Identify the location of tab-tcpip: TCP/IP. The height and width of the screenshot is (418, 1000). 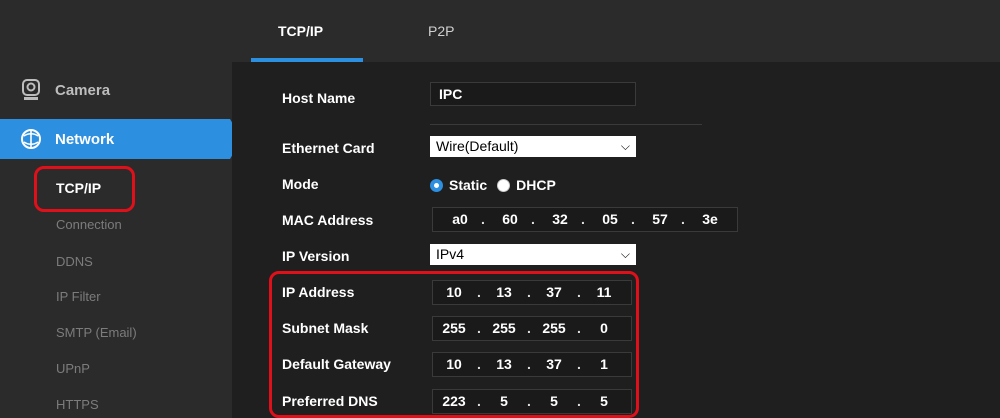
(300, 31).